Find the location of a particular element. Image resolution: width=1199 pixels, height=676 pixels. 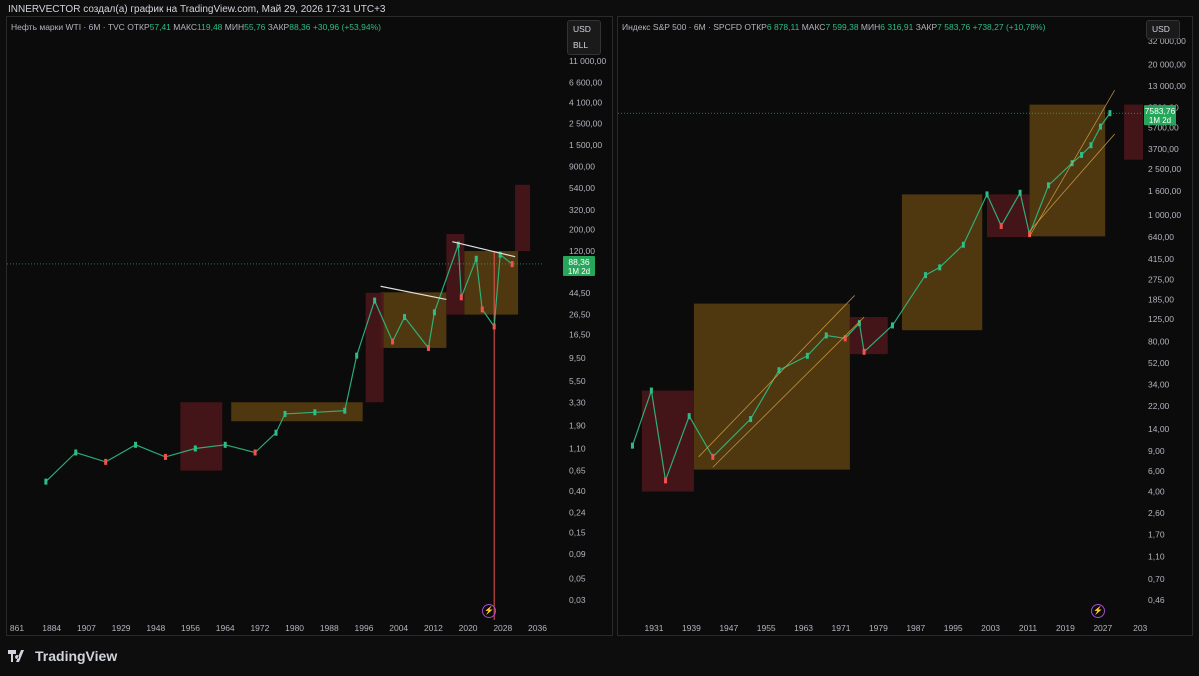

sp500-open: 6 878,11 is located at coordinates (783, 27).